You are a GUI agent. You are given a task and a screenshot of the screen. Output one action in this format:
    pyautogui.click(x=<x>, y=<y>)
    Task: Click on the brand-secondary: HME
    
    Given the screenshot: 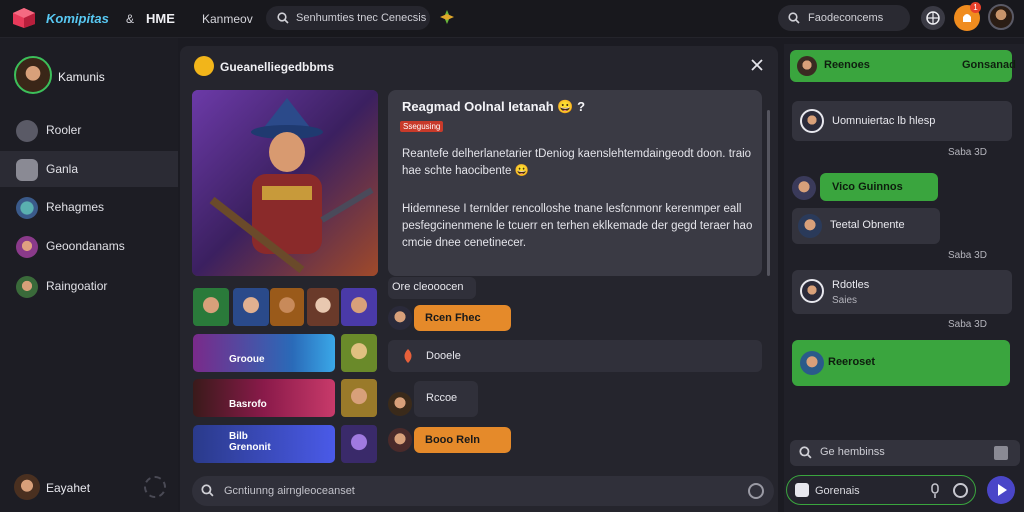 What is the action you would take?
    pyautogui.click(x=160, y=18)
    